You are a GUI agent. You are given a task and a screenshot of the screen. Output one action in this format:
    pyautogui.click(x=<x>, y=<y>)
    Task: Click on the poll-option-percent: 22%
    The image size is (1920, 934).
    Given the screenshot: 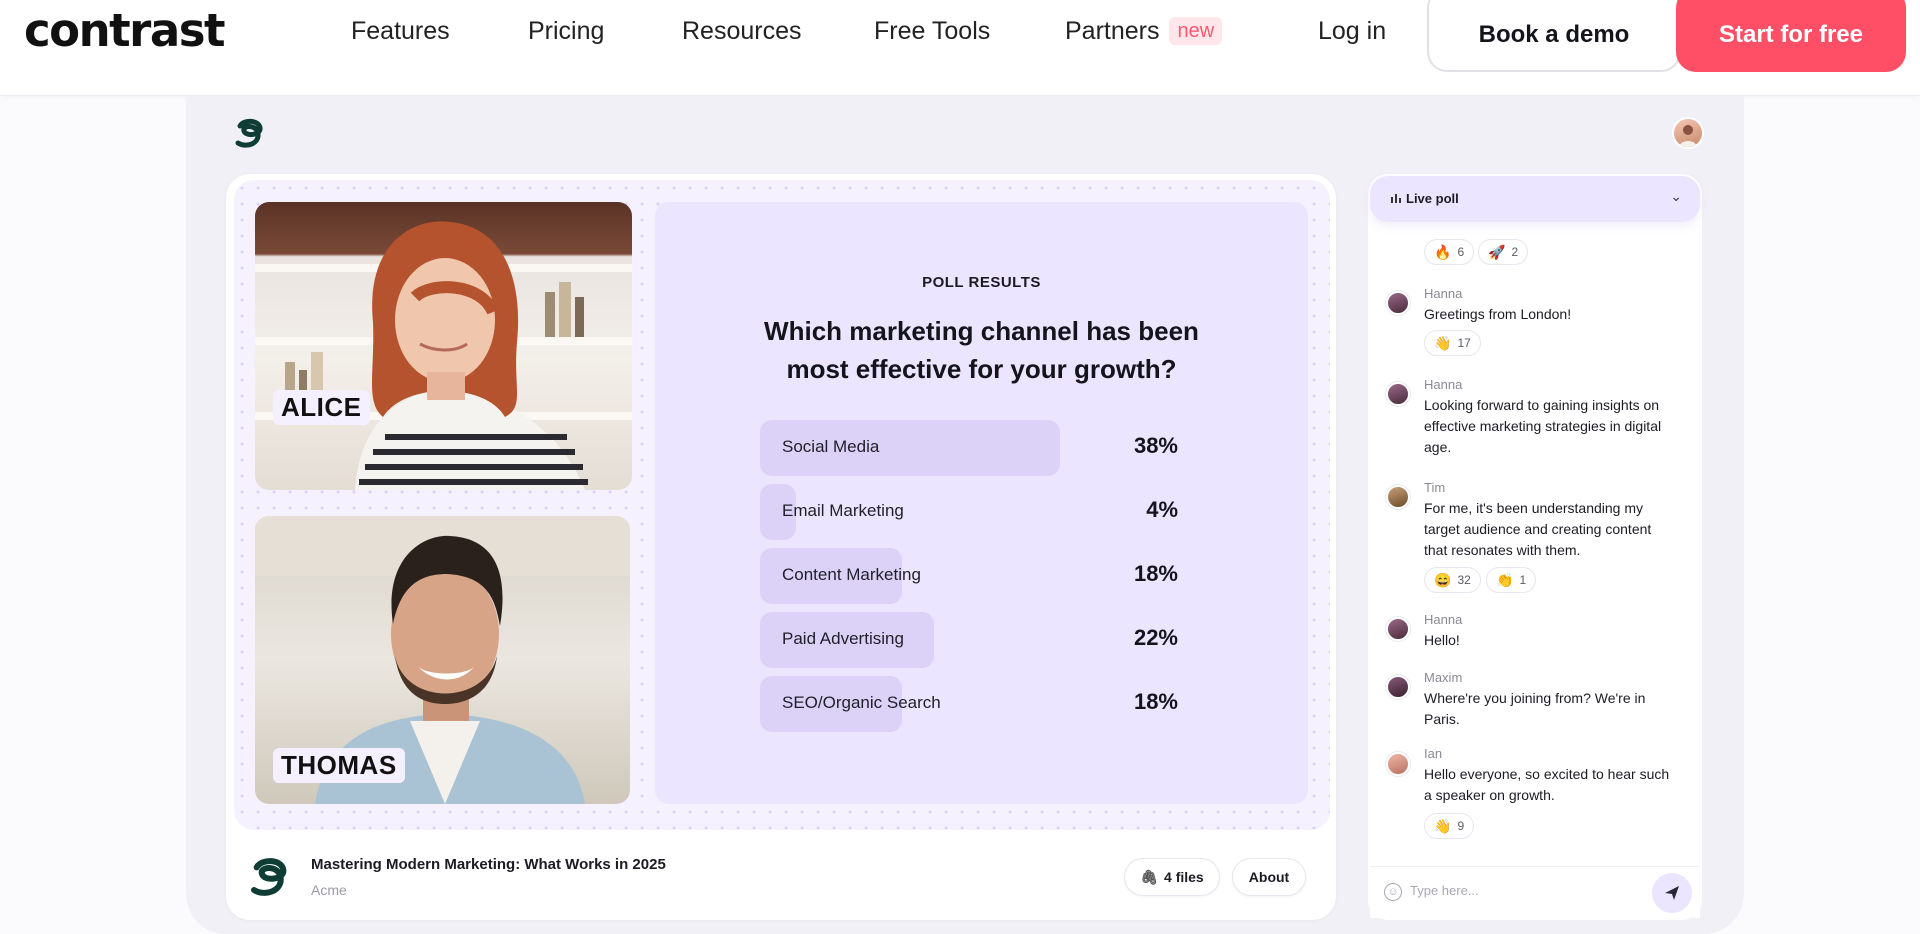 What is the action you would take?
    pyautogui.click(x=1155, y=637)
    